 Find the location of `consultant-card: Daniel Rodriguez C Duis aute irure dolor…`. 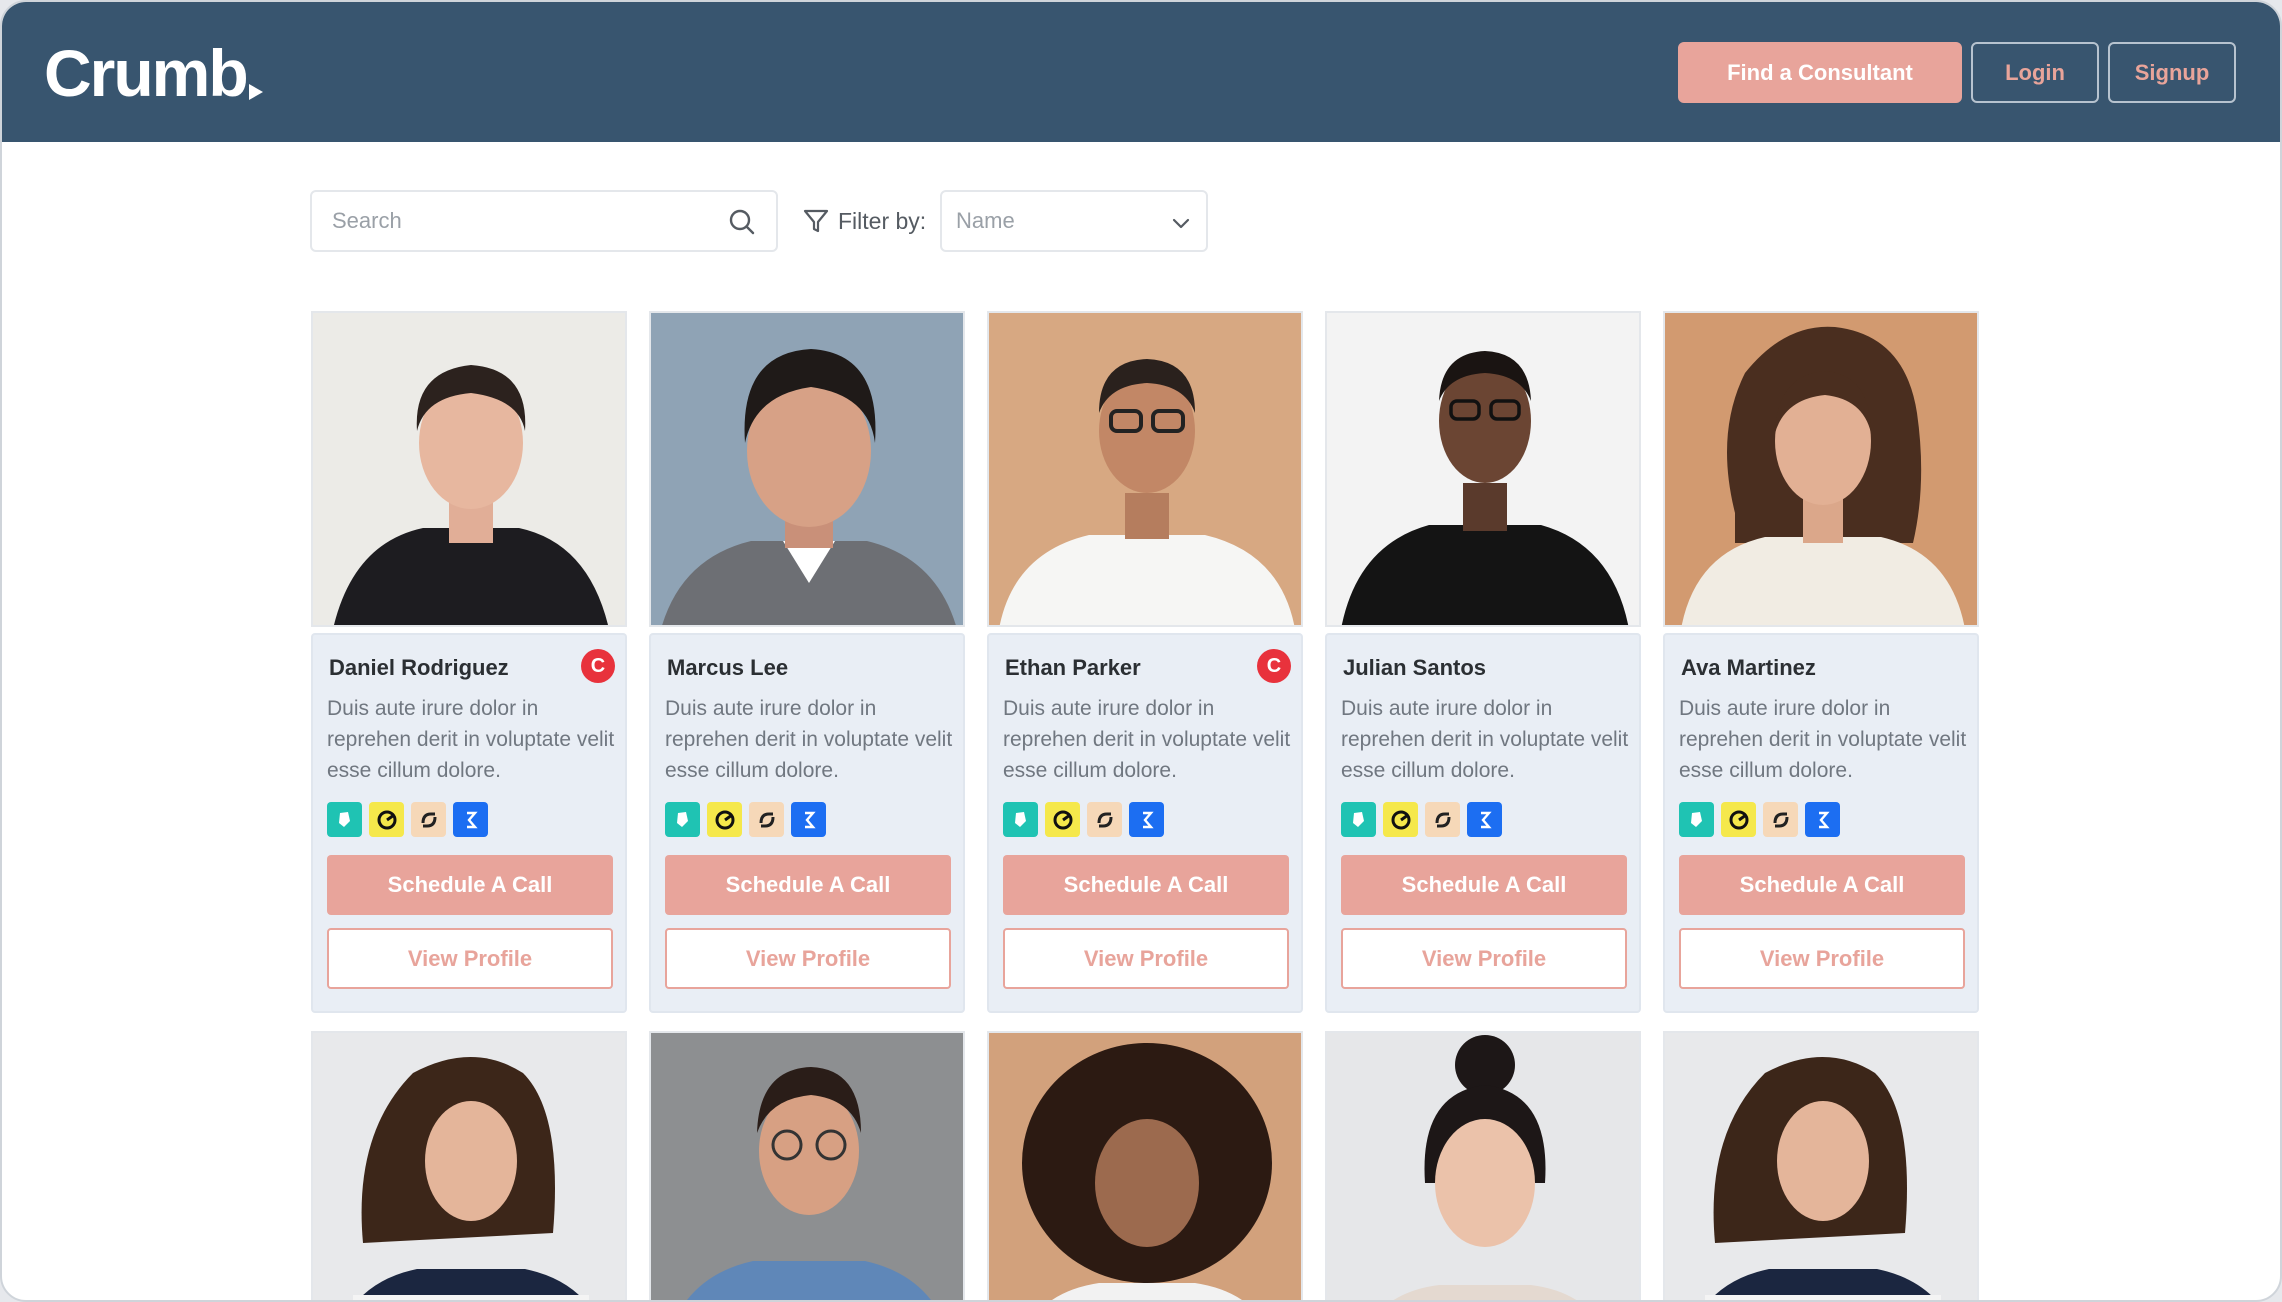

consultant-card: Daniel Rodriguez C Duis aute irure dolor… is located at coordinates (469, 662).